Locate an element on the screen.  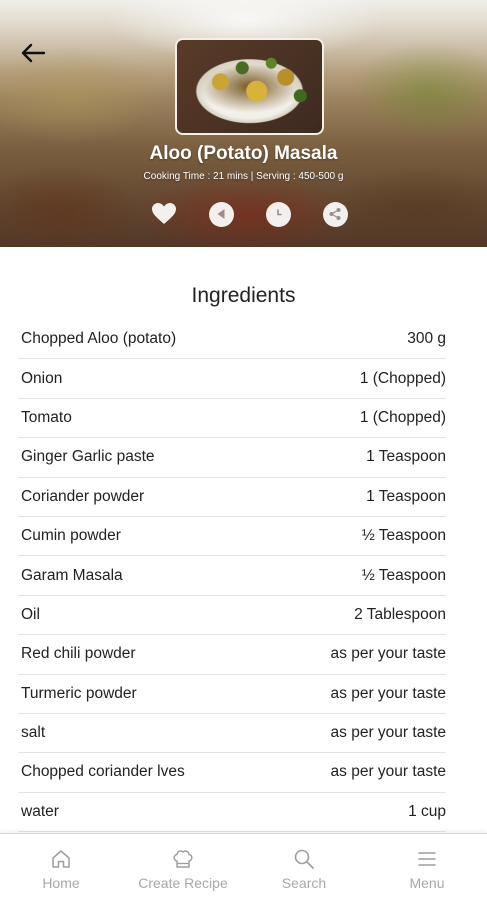
nav-search: Search is located at coordinates (304, 867).